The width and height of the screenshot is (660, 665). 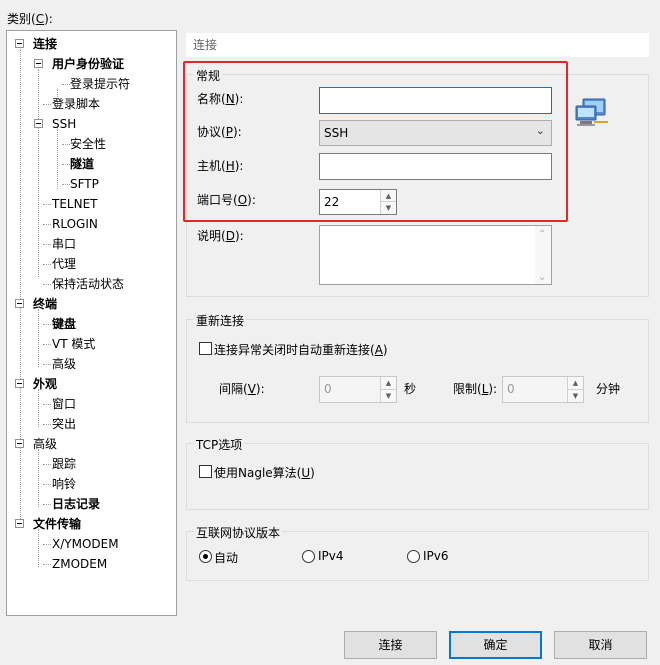 I want to click on limit-value: 0, so click(x=511, y=389).